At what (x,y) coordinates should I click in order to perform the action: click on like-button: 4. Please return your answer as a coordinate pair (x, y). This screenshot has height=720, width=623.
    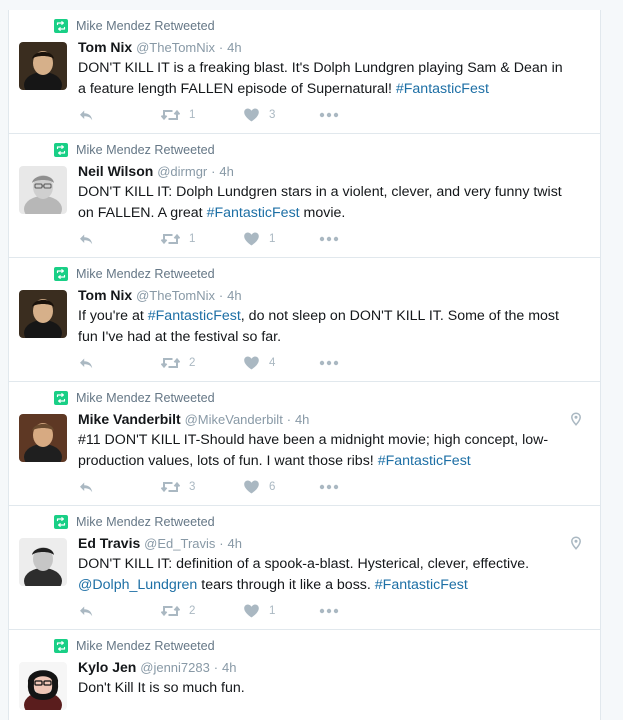
    Looking at the image, I should click on (272, 363).